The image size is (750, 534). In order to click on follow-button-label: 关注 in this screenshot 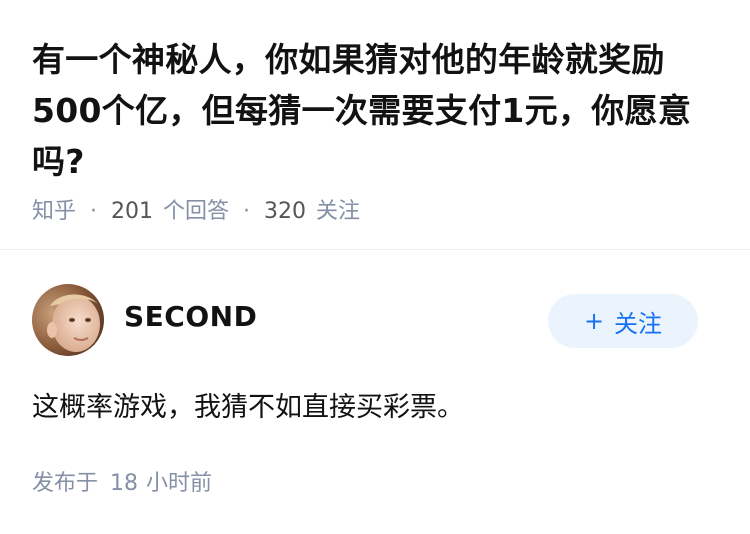, I will do `click(638, 323)`.